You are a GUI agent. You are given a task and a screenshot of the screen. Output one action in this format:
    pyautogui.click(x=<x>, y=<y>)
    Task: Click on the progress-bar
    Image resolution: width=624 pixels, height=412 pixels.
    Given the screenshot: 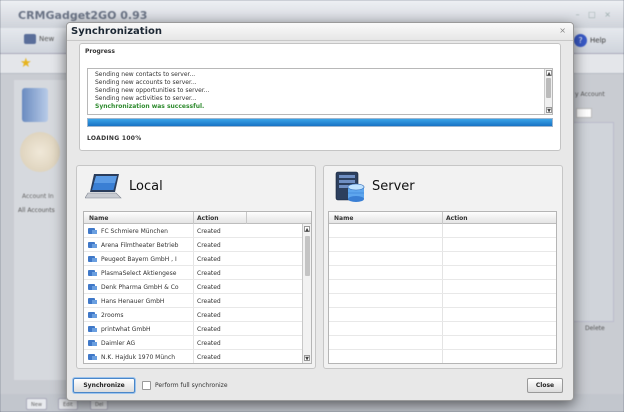 What is the action you would take?
    pyautogui.click(x=320, y=122)
    